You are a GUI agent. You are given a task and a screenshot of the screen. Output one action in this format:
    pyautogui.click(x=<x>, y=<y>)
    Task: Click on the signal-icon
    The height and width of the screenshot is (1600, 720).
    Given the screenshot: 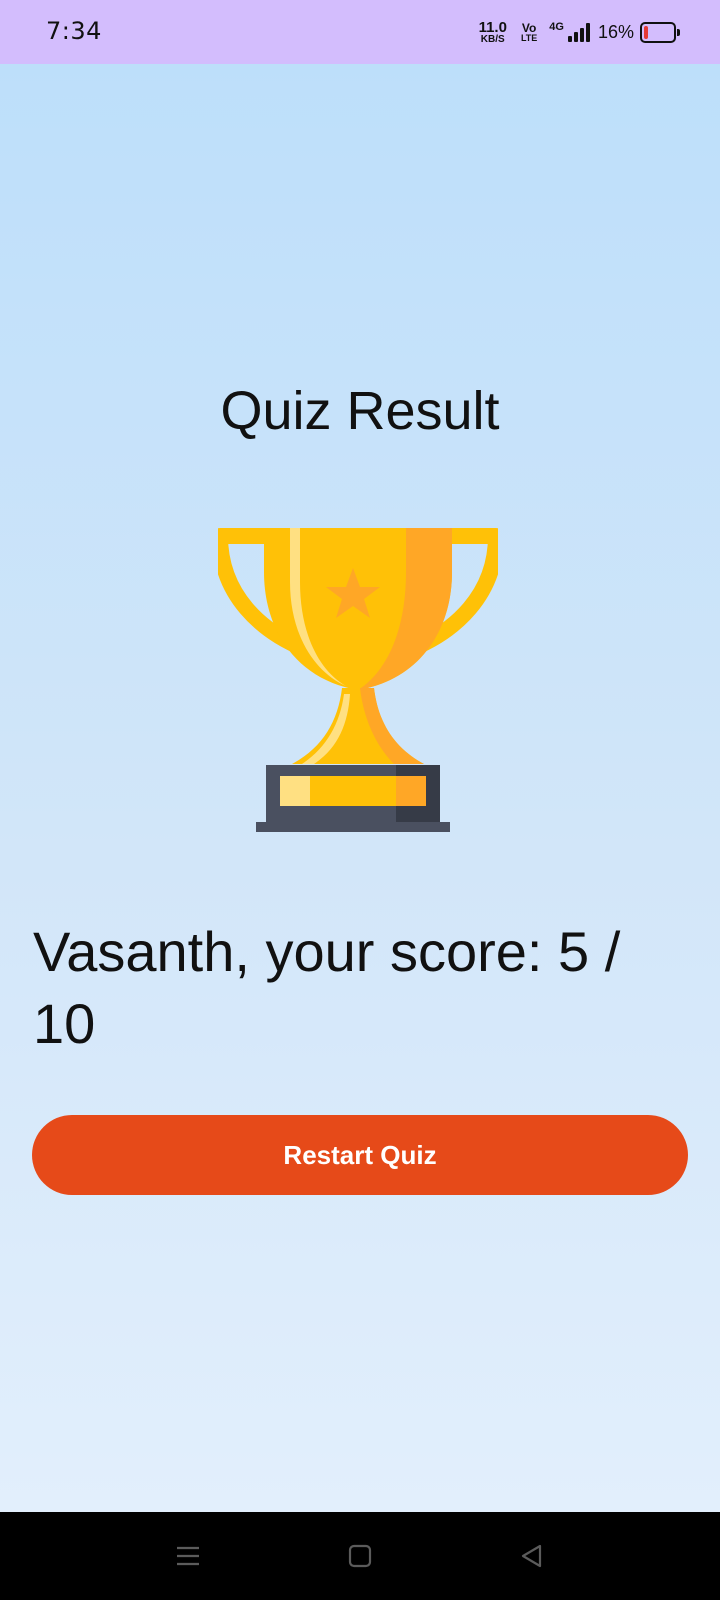 What is the action you would take?
    pyautogui.click(x=578, y=32)
    